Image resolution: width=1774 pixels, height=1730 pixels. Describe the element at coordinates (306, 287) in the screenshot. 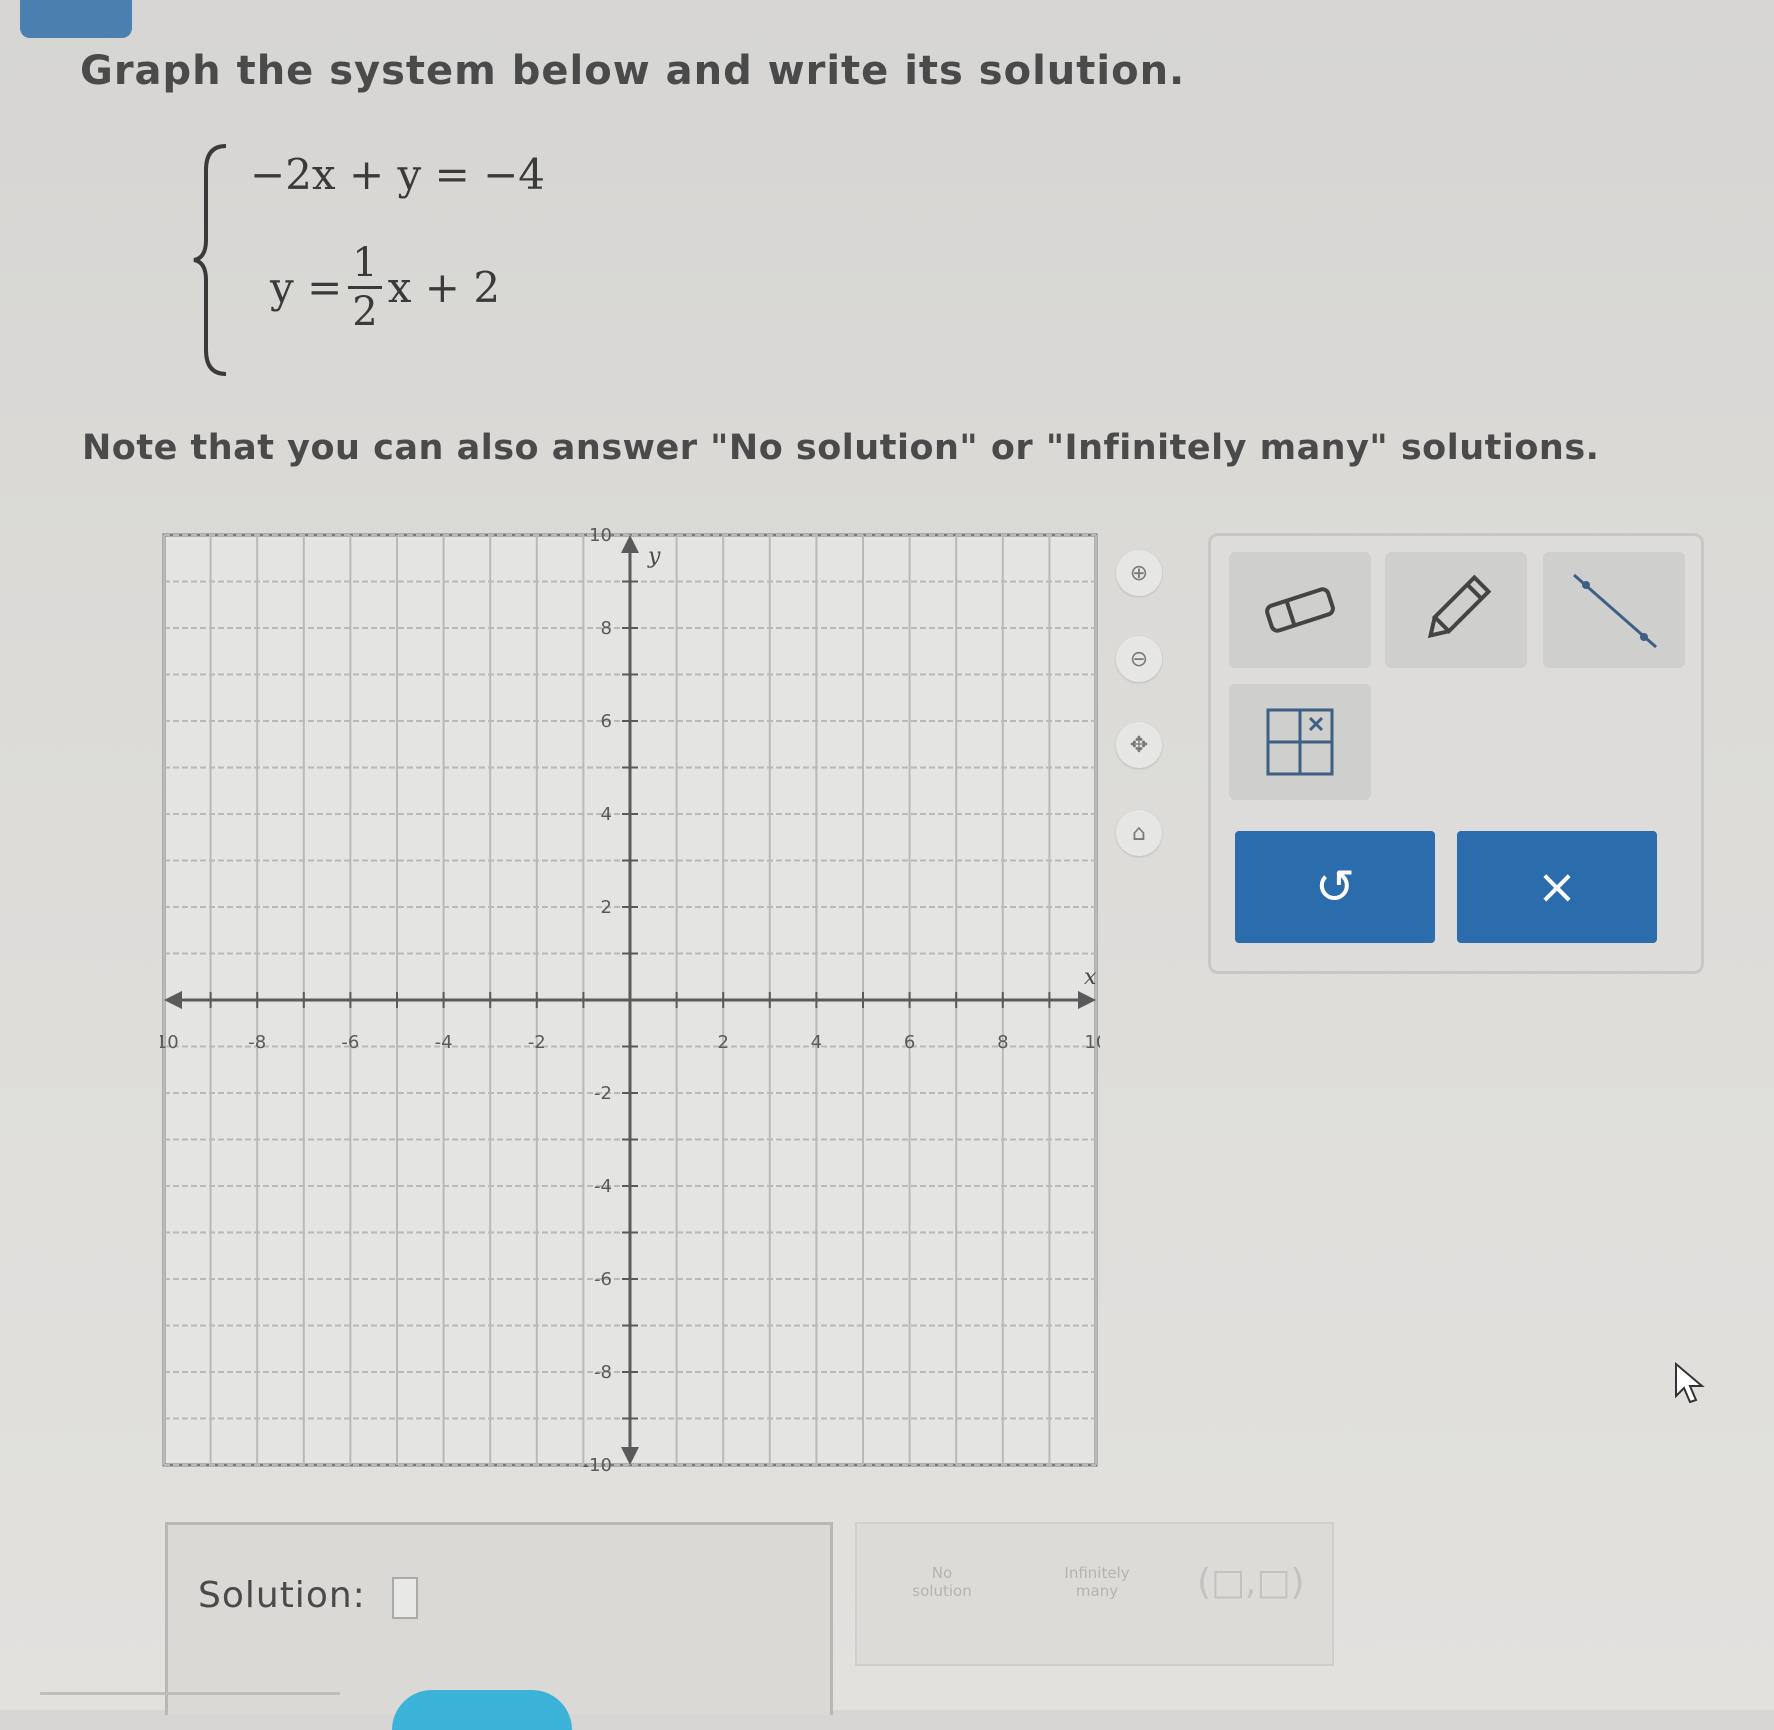

I see `equation-2-lhs: y =` at that location.